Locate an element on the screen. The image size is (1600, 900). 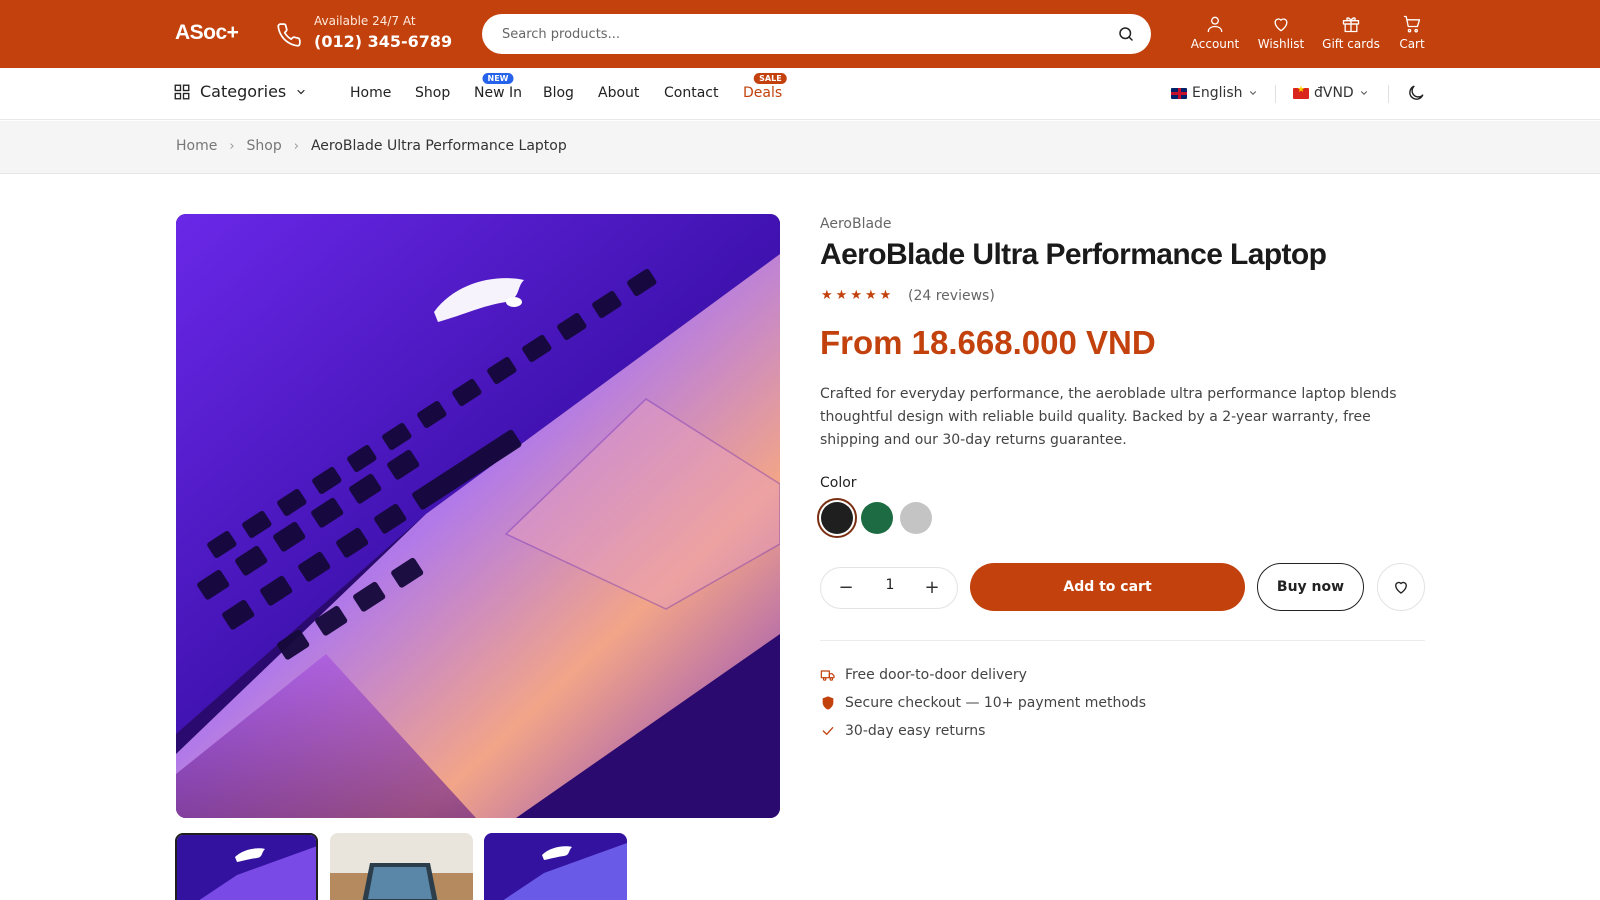
sale-badge: SALE is located at coordinates (770, 78).